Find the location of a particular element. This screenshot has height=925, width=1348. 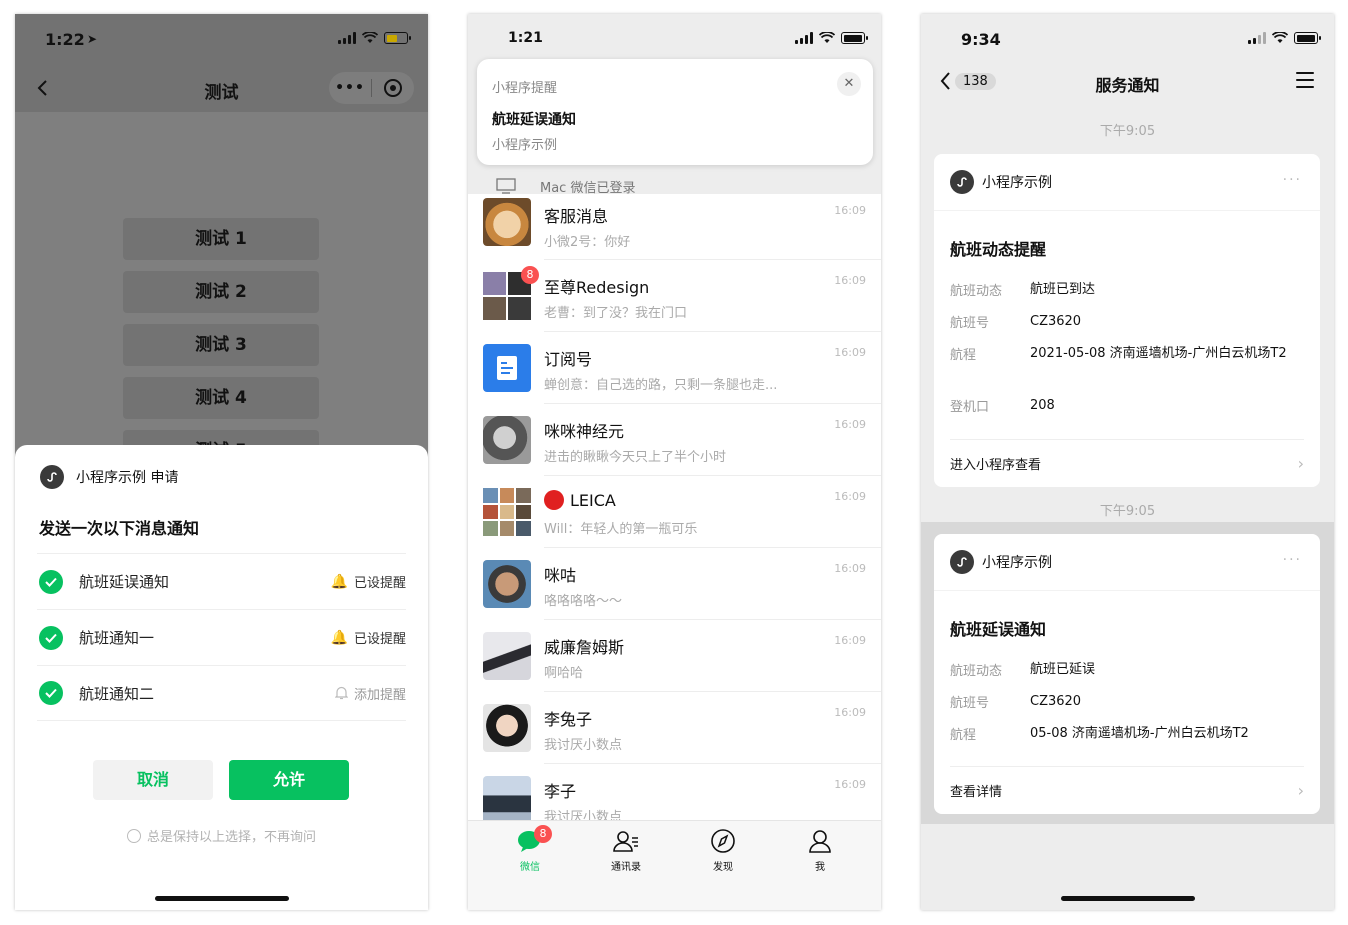

info-row: 航班动态 航班已到达 is located at coordinates (1023, 290).